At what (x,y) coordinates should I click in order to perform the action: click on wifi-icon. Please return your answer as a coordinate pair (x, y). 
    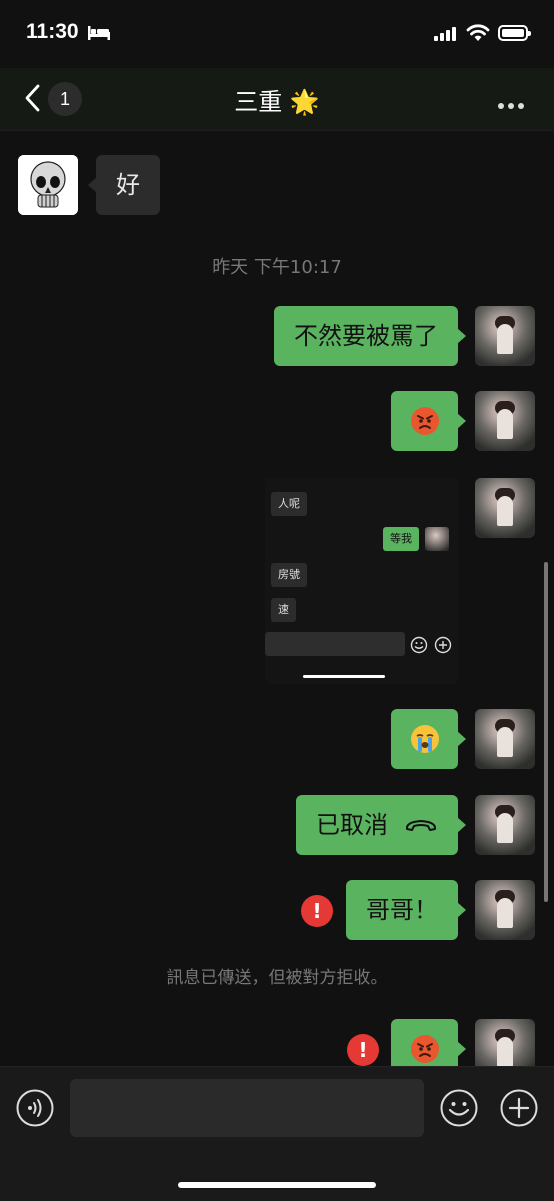
    Looking at the image, I should click on (478, 32).